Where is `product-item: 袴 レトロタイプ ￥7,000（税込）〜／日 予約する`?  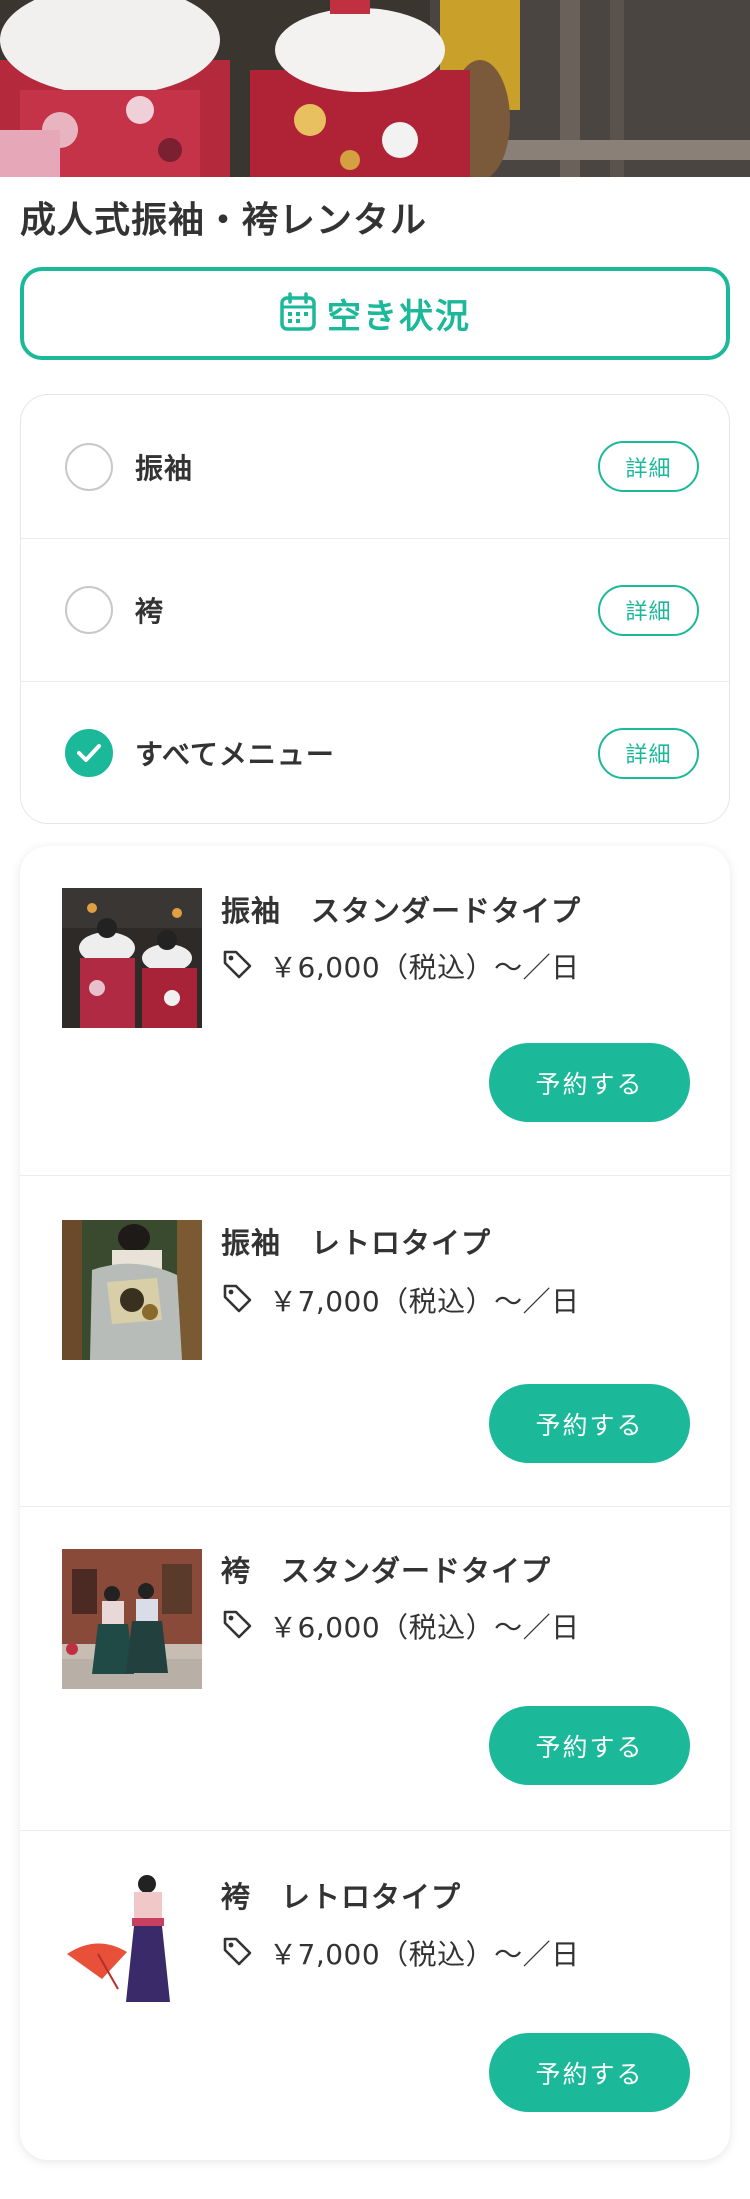 product-item: 袴 レトロタイプ ￥7,000（税込）〜／日 予約する is located at coordinates (375, 1995).